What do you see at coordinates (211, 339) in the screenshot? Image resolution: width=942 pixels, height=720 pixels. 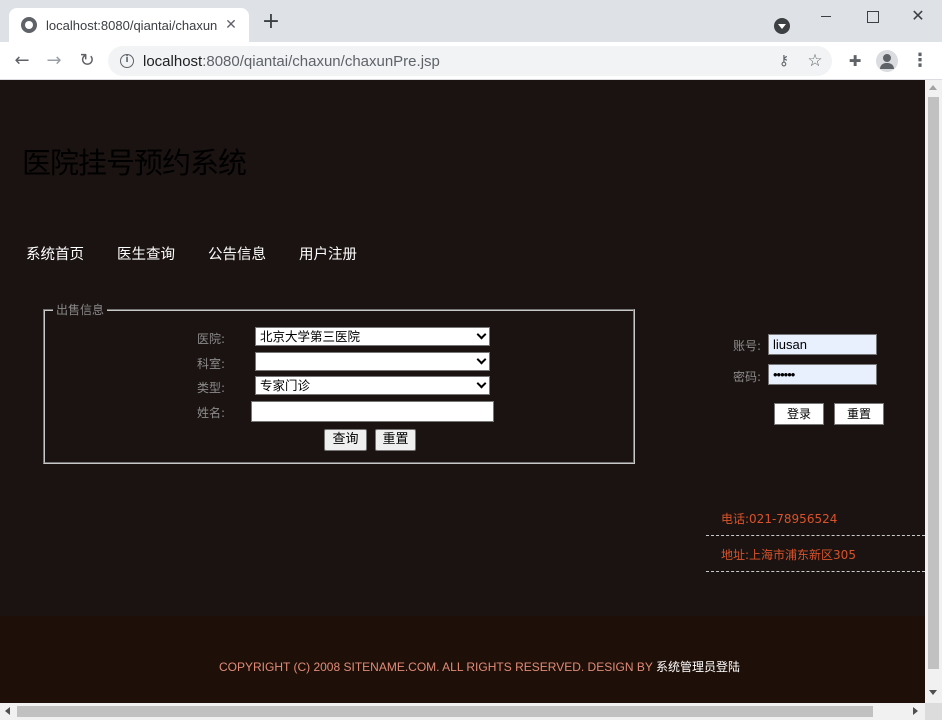 I see `hospital-label: 医院:` at bounding box center [211, 339].